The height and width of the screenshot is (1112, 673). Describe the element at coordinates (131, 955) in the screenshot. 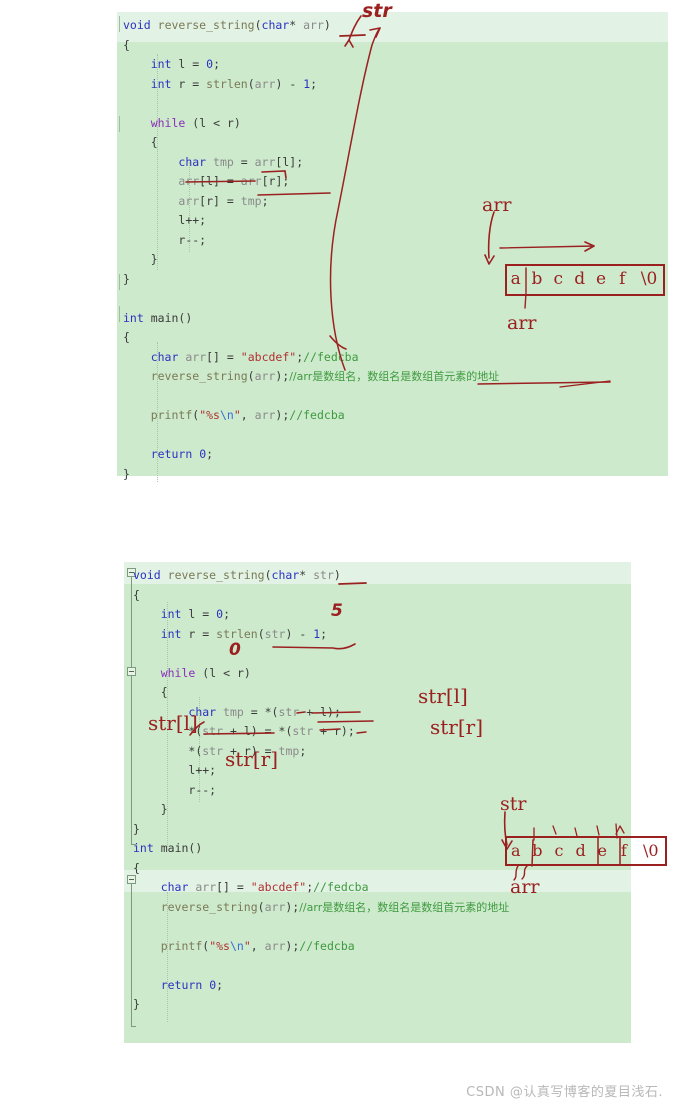

I see `fold-line-main` at that location.